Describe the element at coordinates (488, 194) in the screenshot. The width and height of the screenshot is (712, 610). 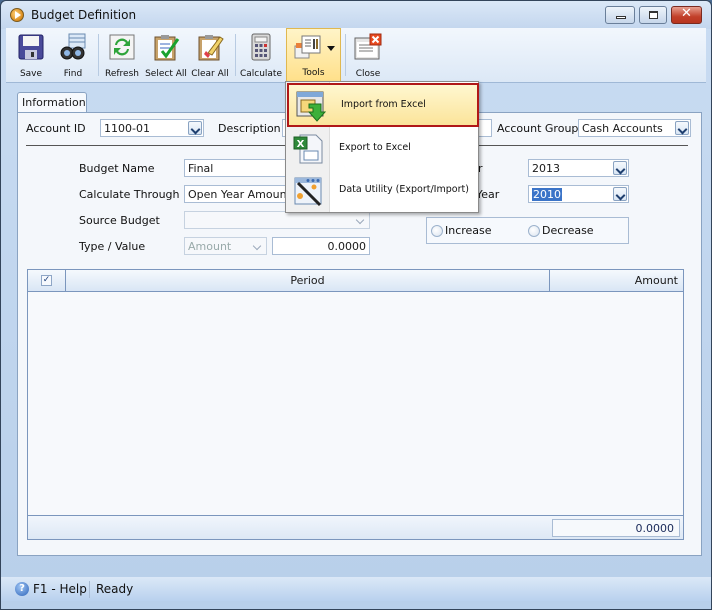
I see `source-year-label: Year` at that location.